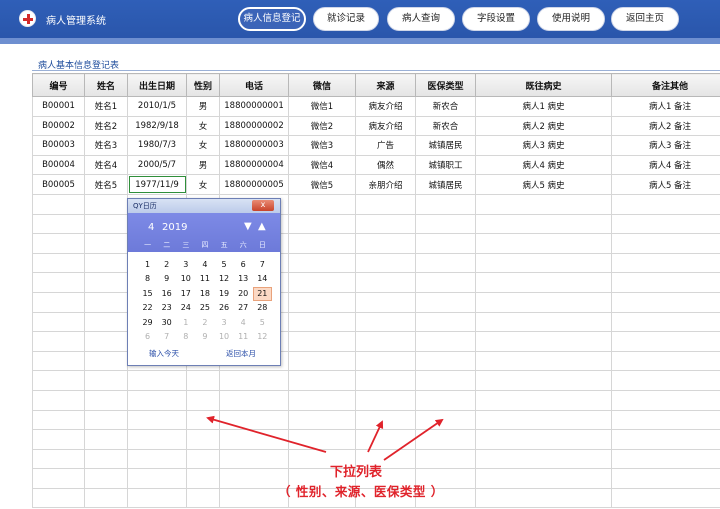 The image size is (720, 509). What do you see at coordinates (543, 85) in the screenshot?
I see `column-header: 既往病史` at bounding box center [543, 85].